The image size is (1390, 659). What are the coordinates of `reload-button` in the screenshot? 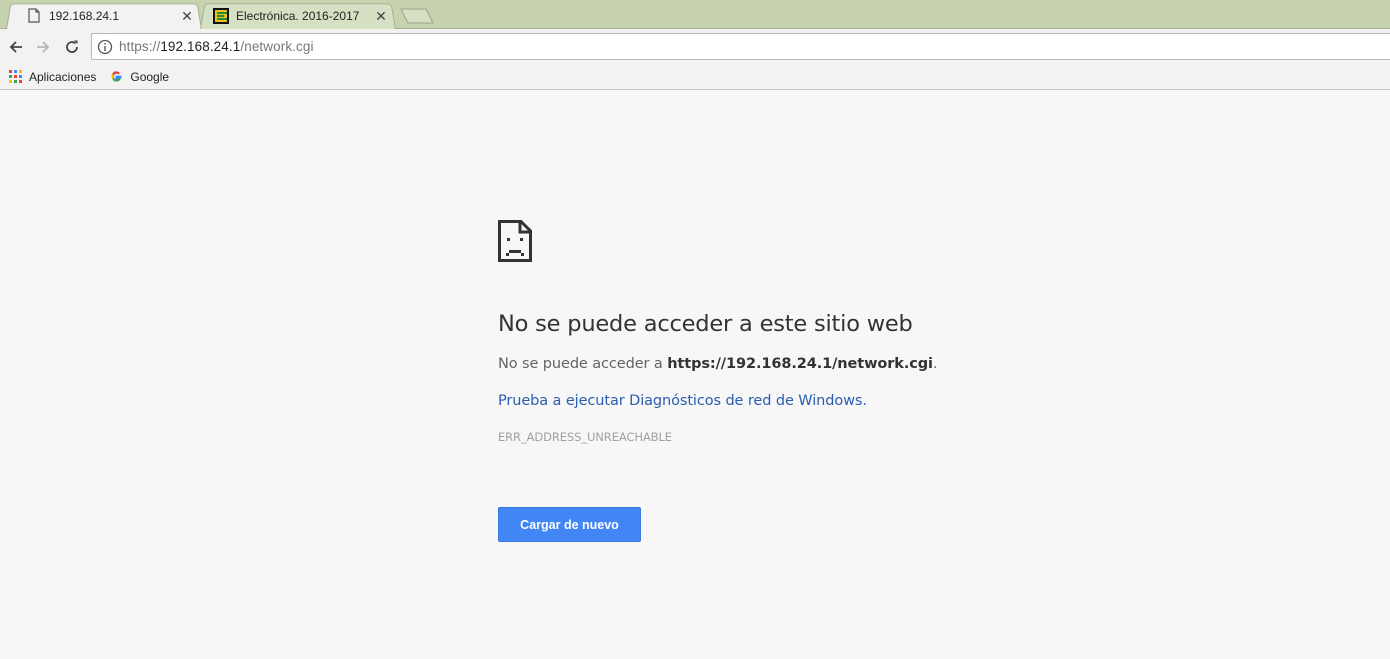 It's located at (72, 47).